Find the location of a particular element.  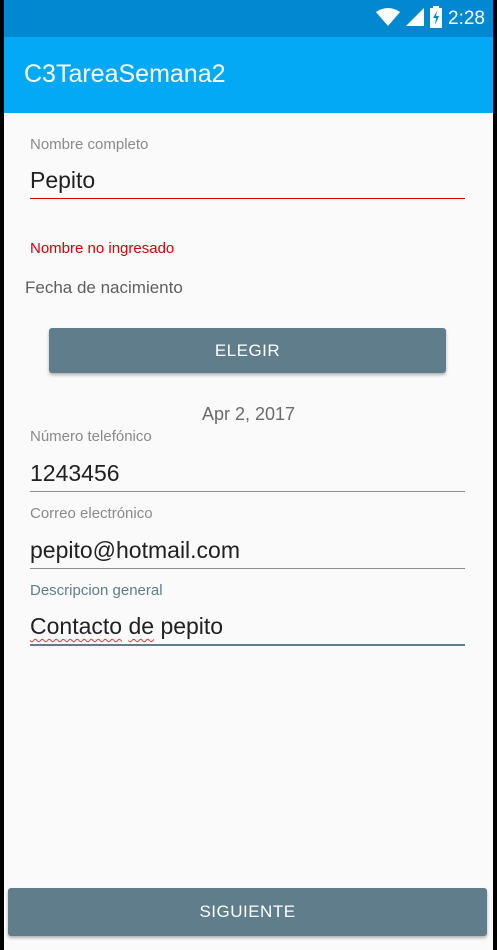

status-icons: 2:28 is located at coordinates (430, 19).